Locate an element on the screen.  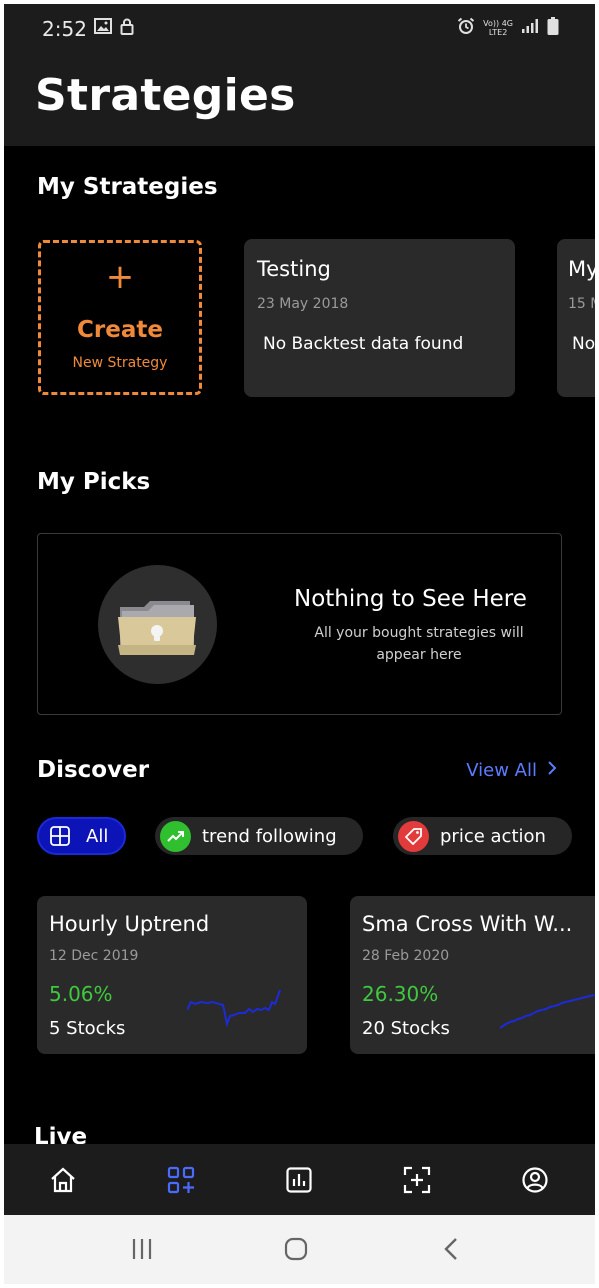
chip-trend-following: trend following is located at coordinates (259, 836).